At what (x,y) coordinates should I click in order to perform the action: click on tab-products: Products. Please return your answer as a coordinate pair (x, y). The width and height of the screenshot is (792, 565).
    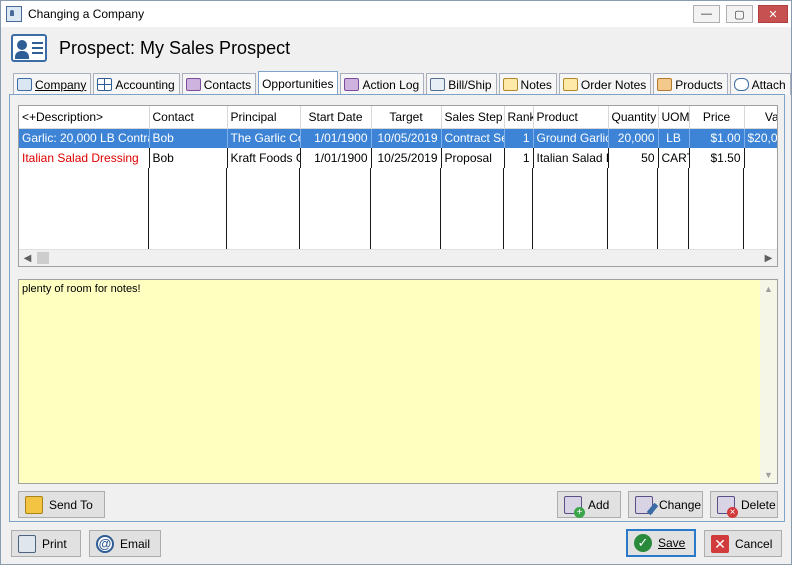
    Looking at the image, I should click on (690, 84).